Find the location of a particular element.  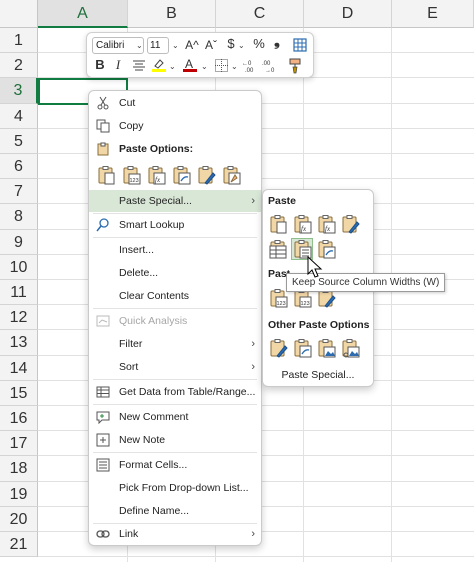

row-header-5: 5 is located at coordinates (19, 141).